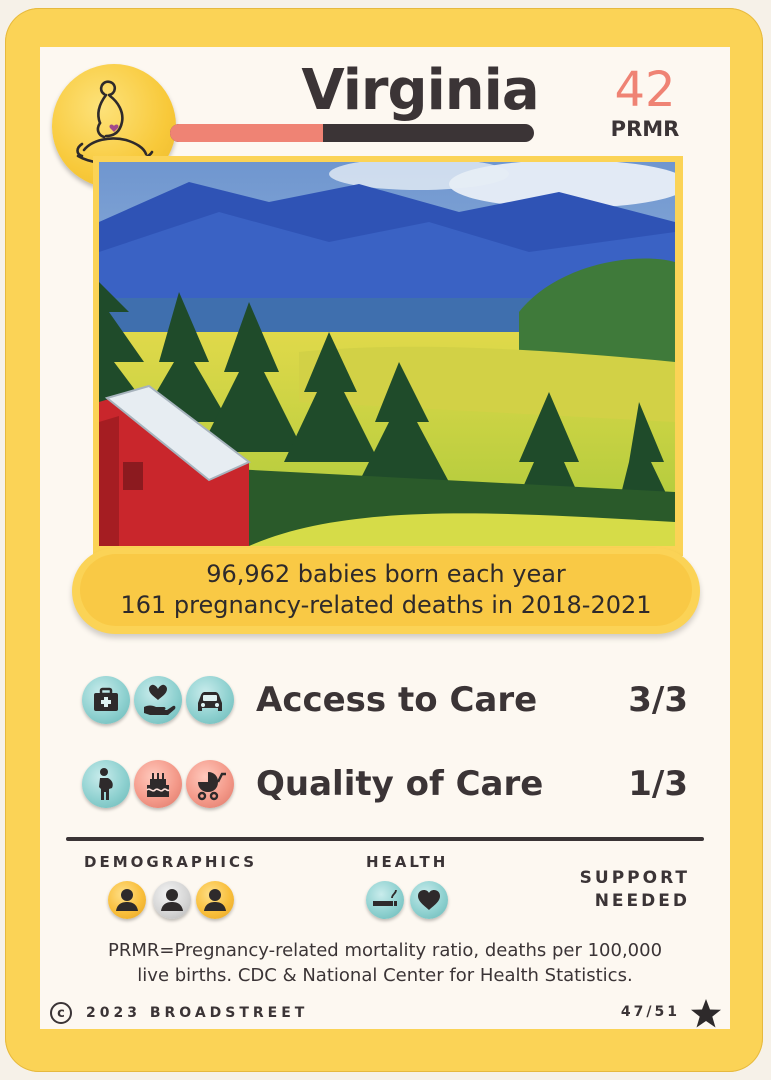 The height and width of the screenshot is (1080, 771). I want to click on access-to-care-label: Access to Care, so click(397, 700).